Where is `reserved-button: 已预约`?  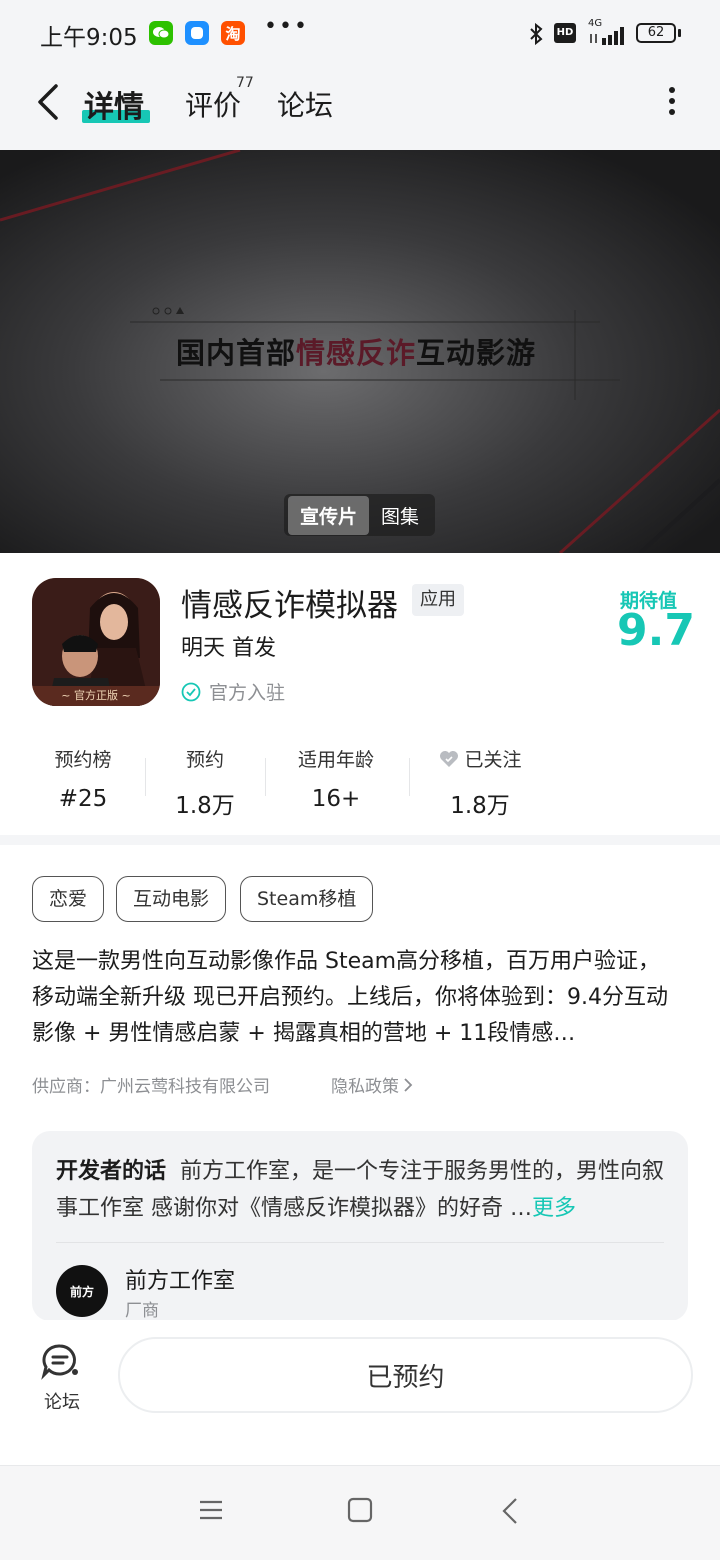 reserved-button: 已预约 is located at coordinates (405, 1375).